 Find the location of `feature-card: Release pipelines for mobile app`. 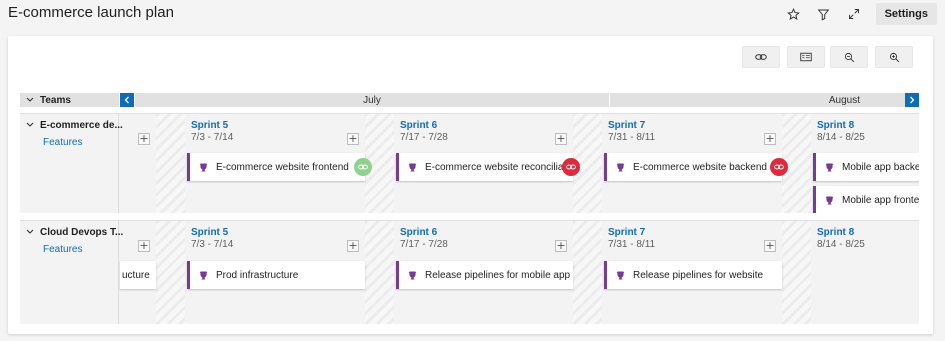

feature-card: Release pipelines for mobile app is located at coordinates (484, 275).